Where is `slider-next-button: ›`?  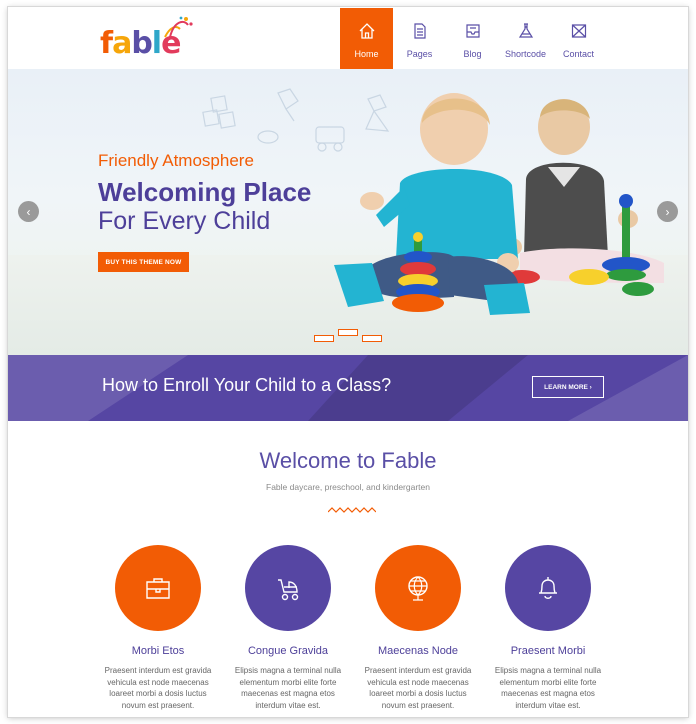
slider-next-button: › is located at coordinates (667, 211).